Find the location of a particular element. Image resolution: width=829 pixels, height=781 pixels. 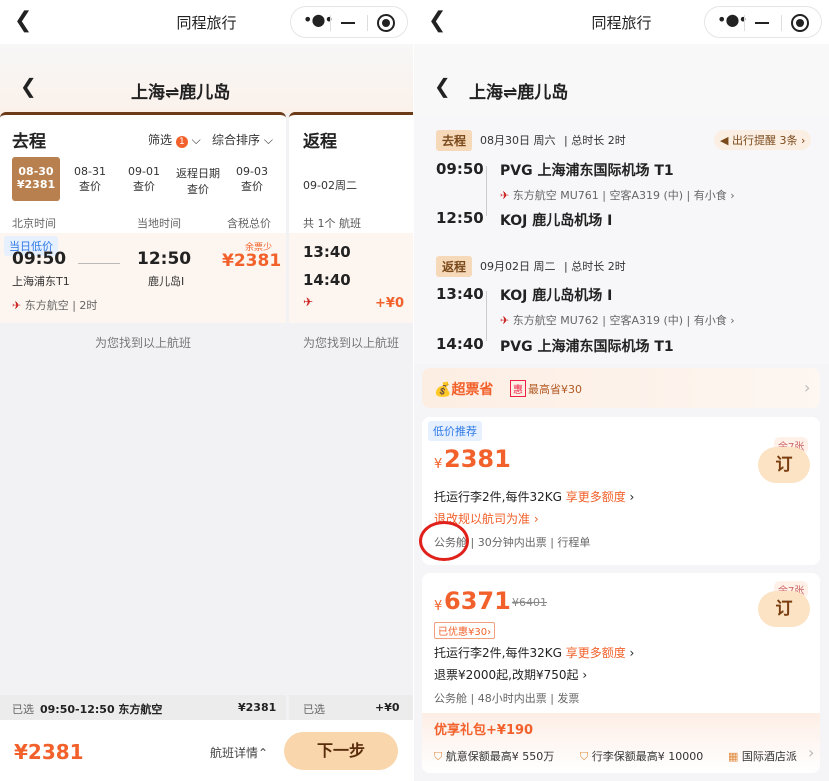

arrival-time: 12:50 is located at coordinates (164, 259).